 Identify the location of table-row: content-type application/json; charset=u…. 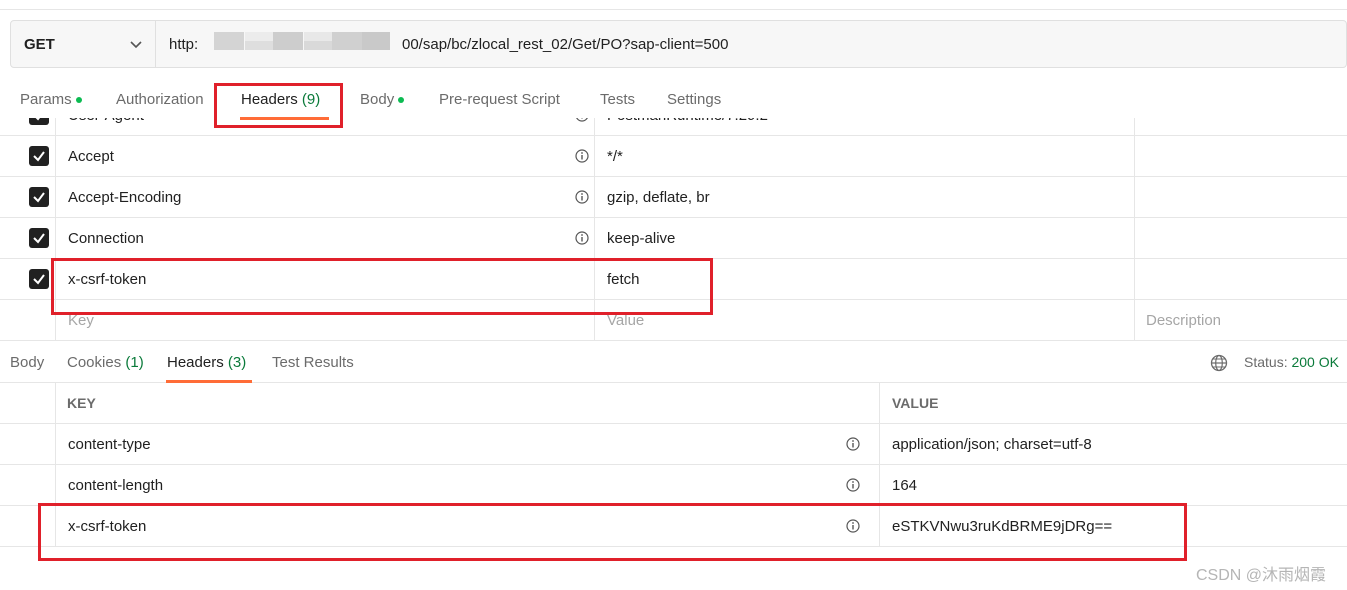
(673, 444).